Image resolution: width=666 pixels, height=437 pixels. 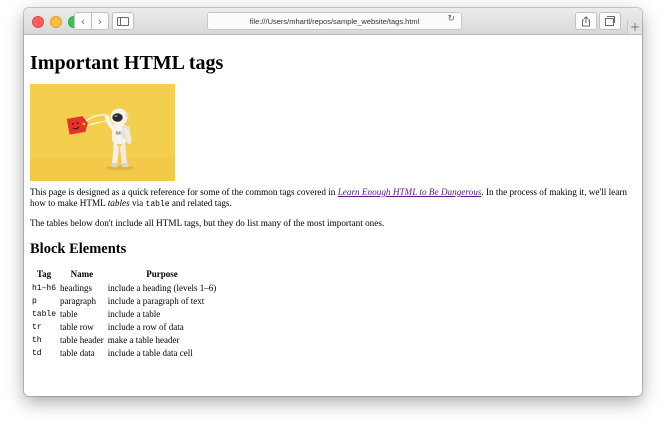 I want to click on chevron-right-icon: ›, so click(x=100, y=21).